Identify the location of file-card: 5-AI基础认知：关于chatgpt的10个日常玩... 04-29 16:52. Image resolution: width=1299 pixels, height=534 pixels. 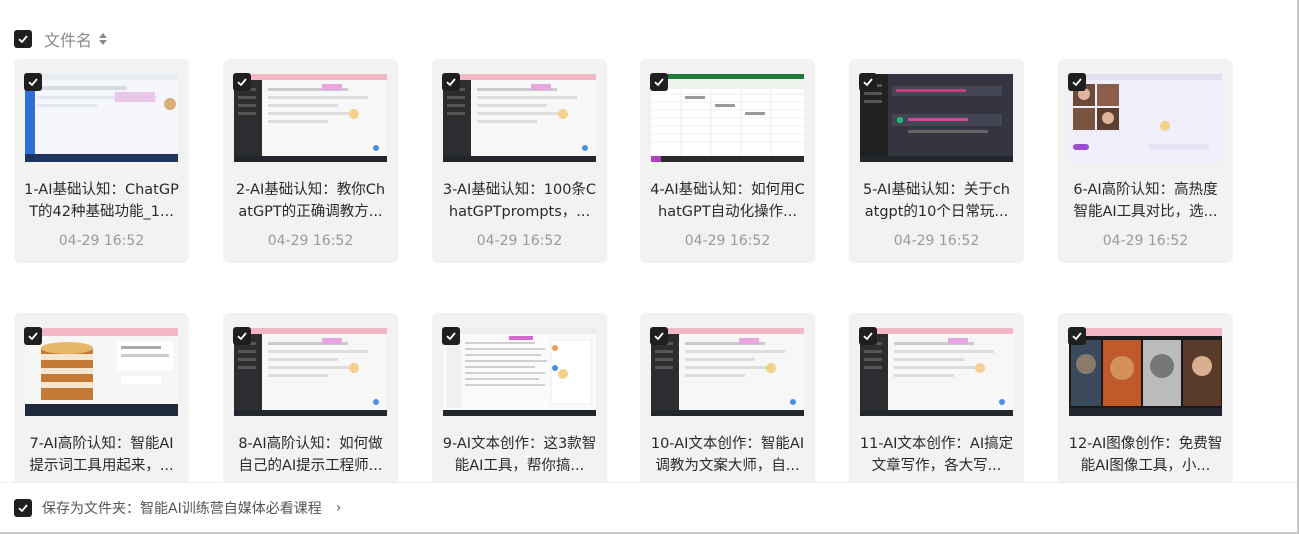
(936, 161).